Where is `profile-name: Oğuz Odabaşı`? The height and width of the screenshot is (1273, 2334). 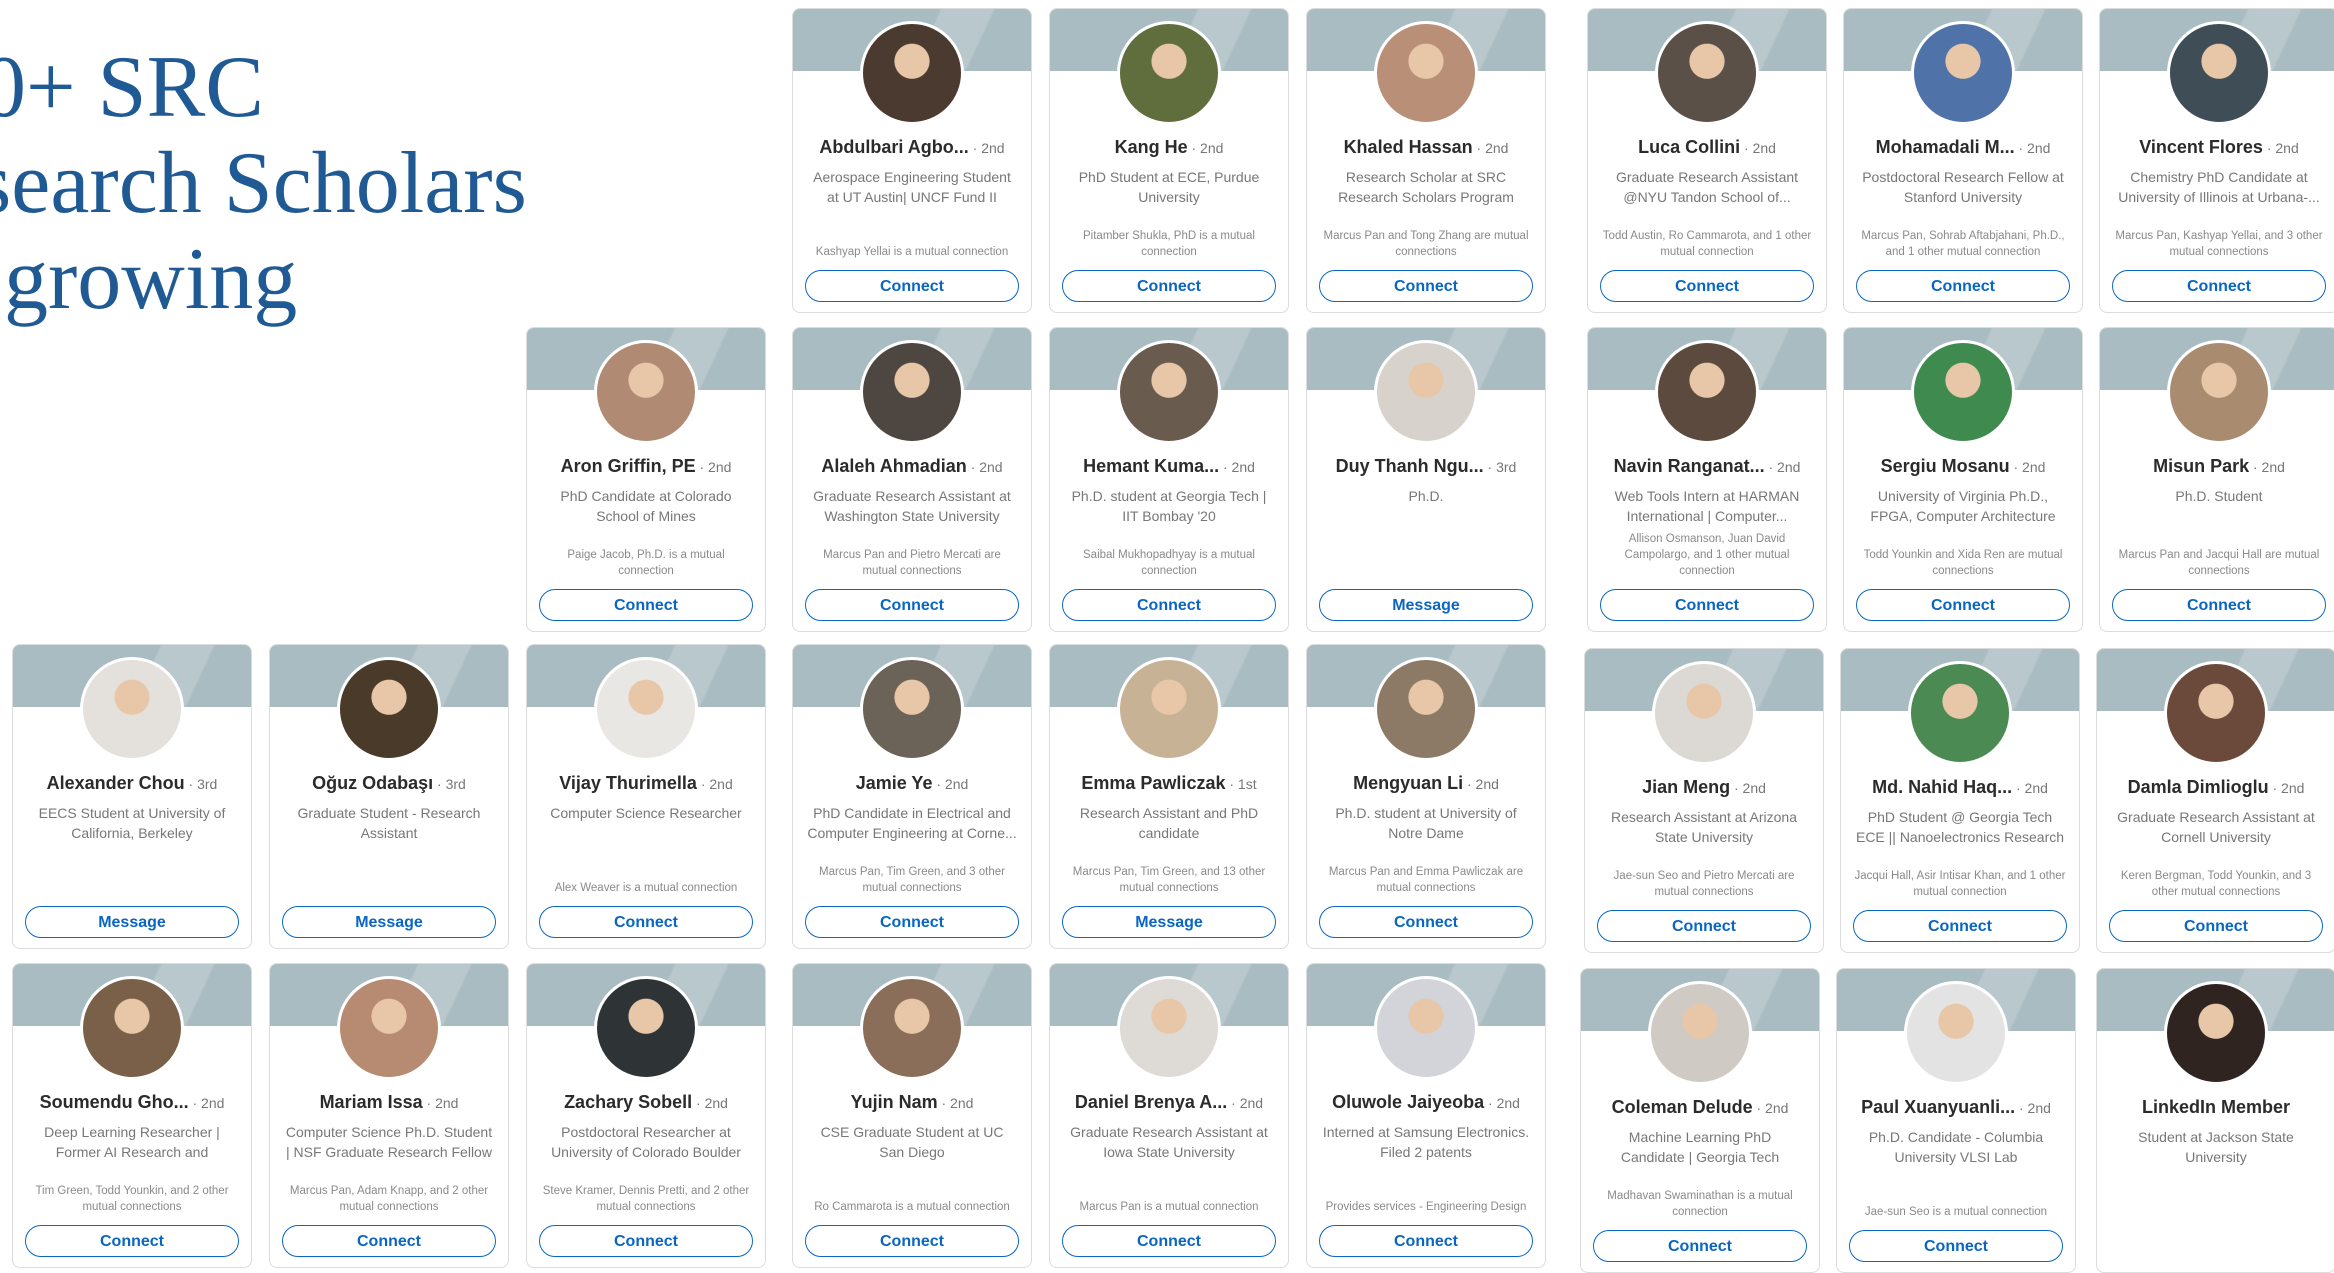 profile-name: Oğuz Odabaşı is located at coordinates (372, 783).